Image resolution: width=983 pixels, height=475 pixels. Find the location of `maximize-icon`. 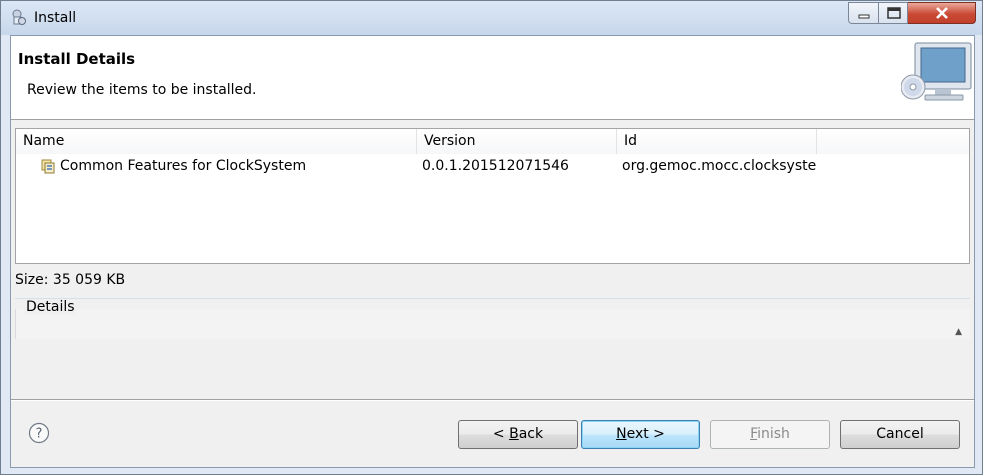

maximize-icon is located at coordinates (894, 13).